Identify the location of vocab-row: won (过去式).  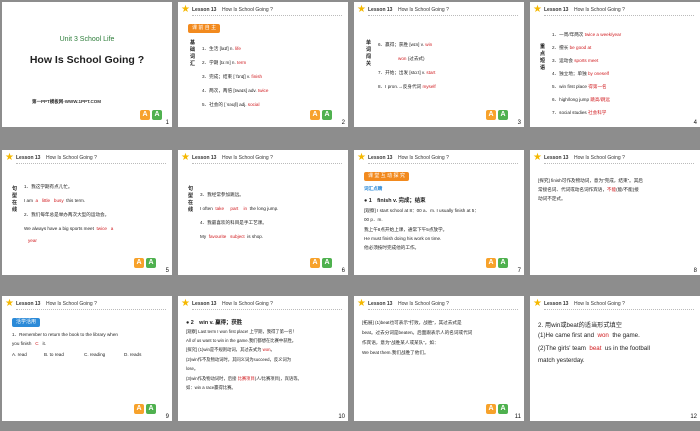
(411, 58).